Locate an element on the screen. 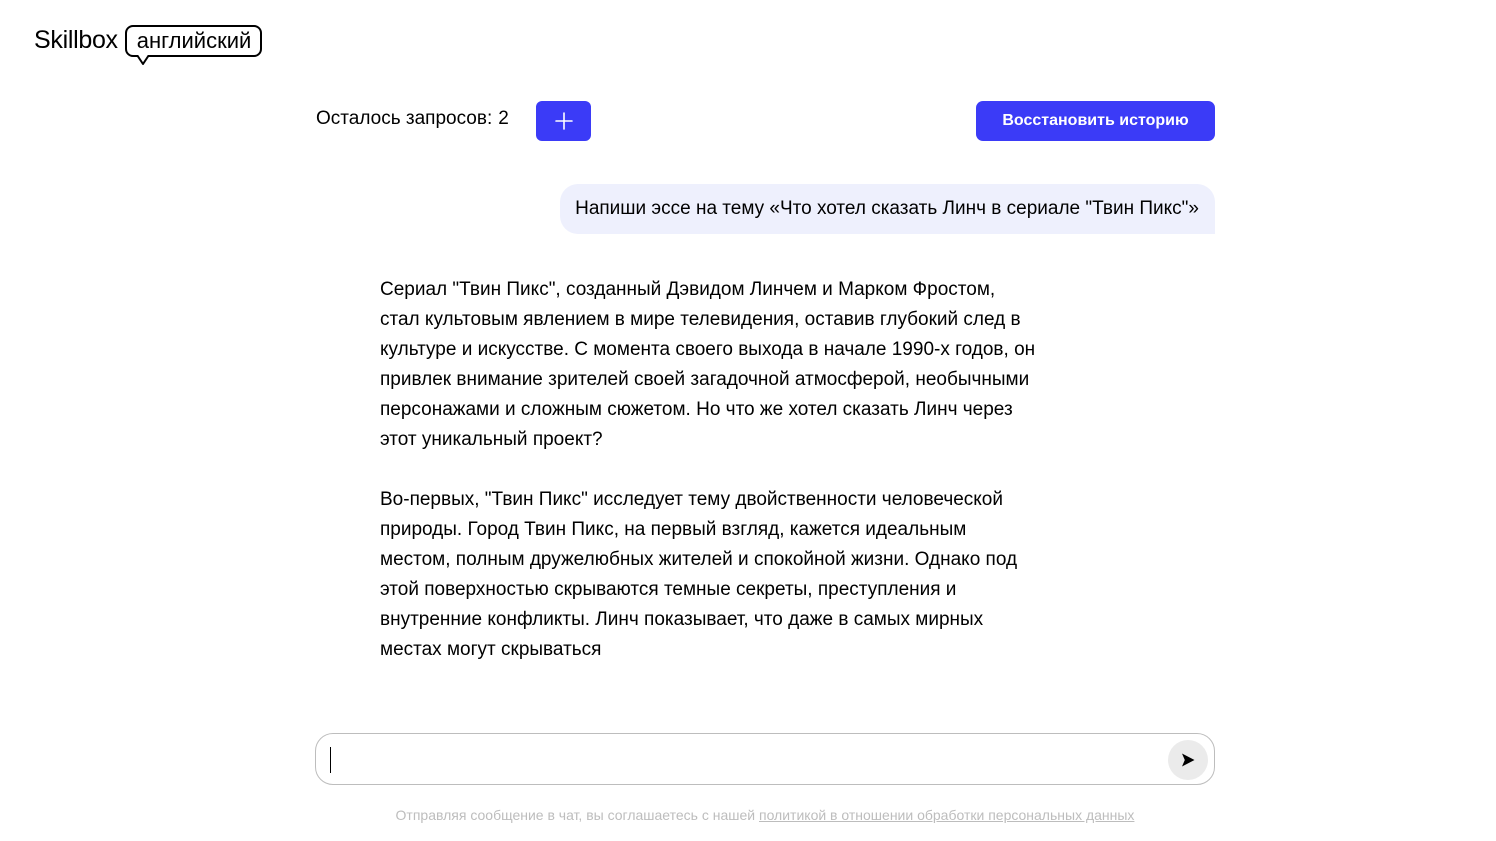 The width and height of the screenshot is (1496, 841). add-requests-button is located at coordinates (563, 121).